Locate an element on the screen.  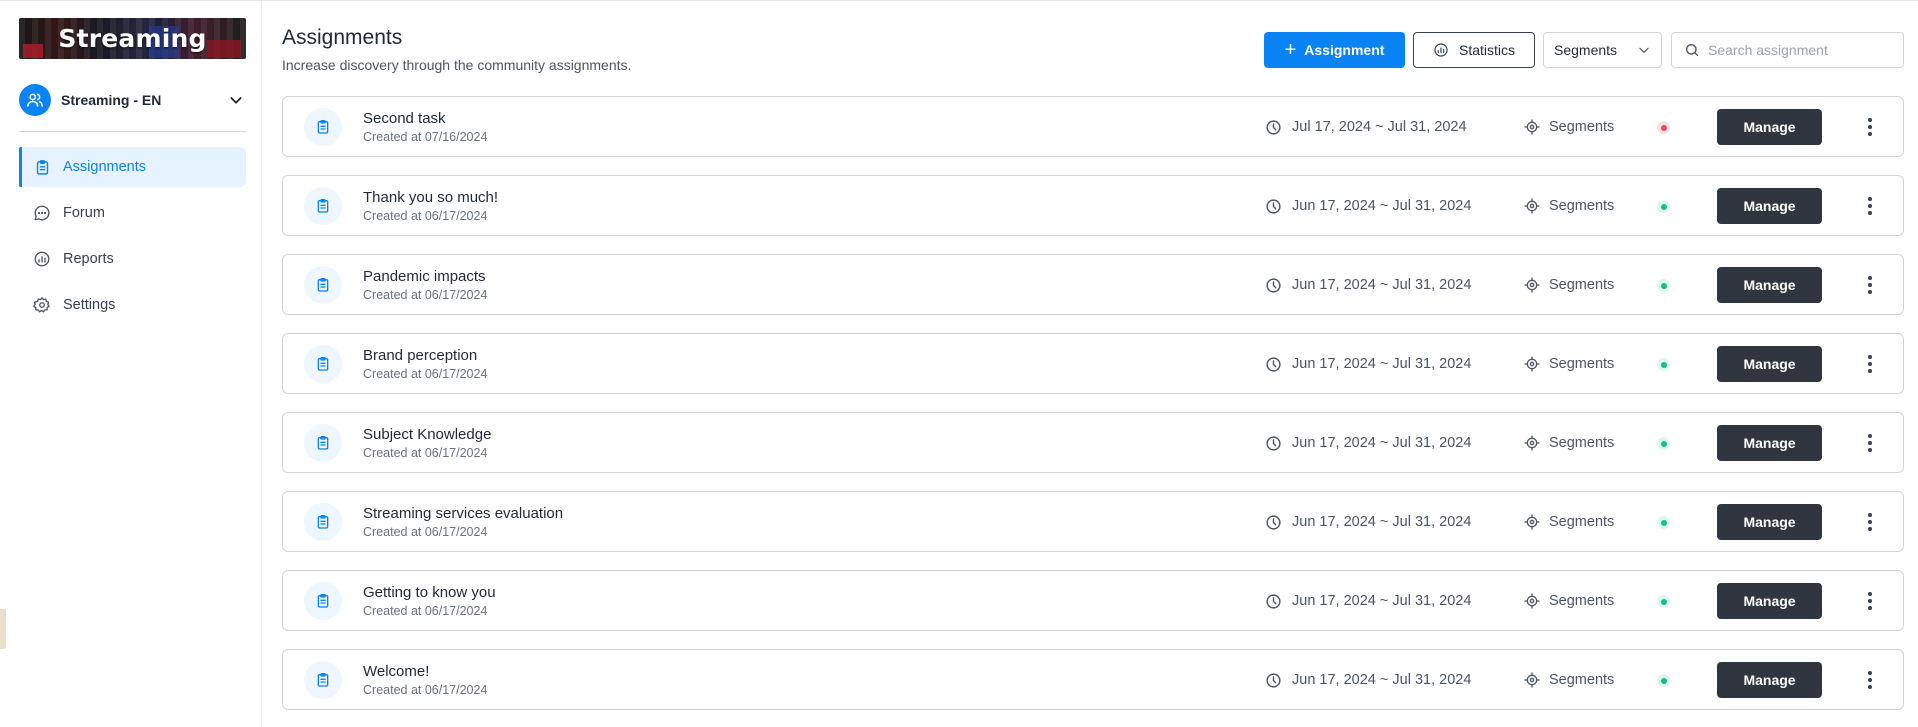
assignment-name: Second task is located at coordinates (404, 118).